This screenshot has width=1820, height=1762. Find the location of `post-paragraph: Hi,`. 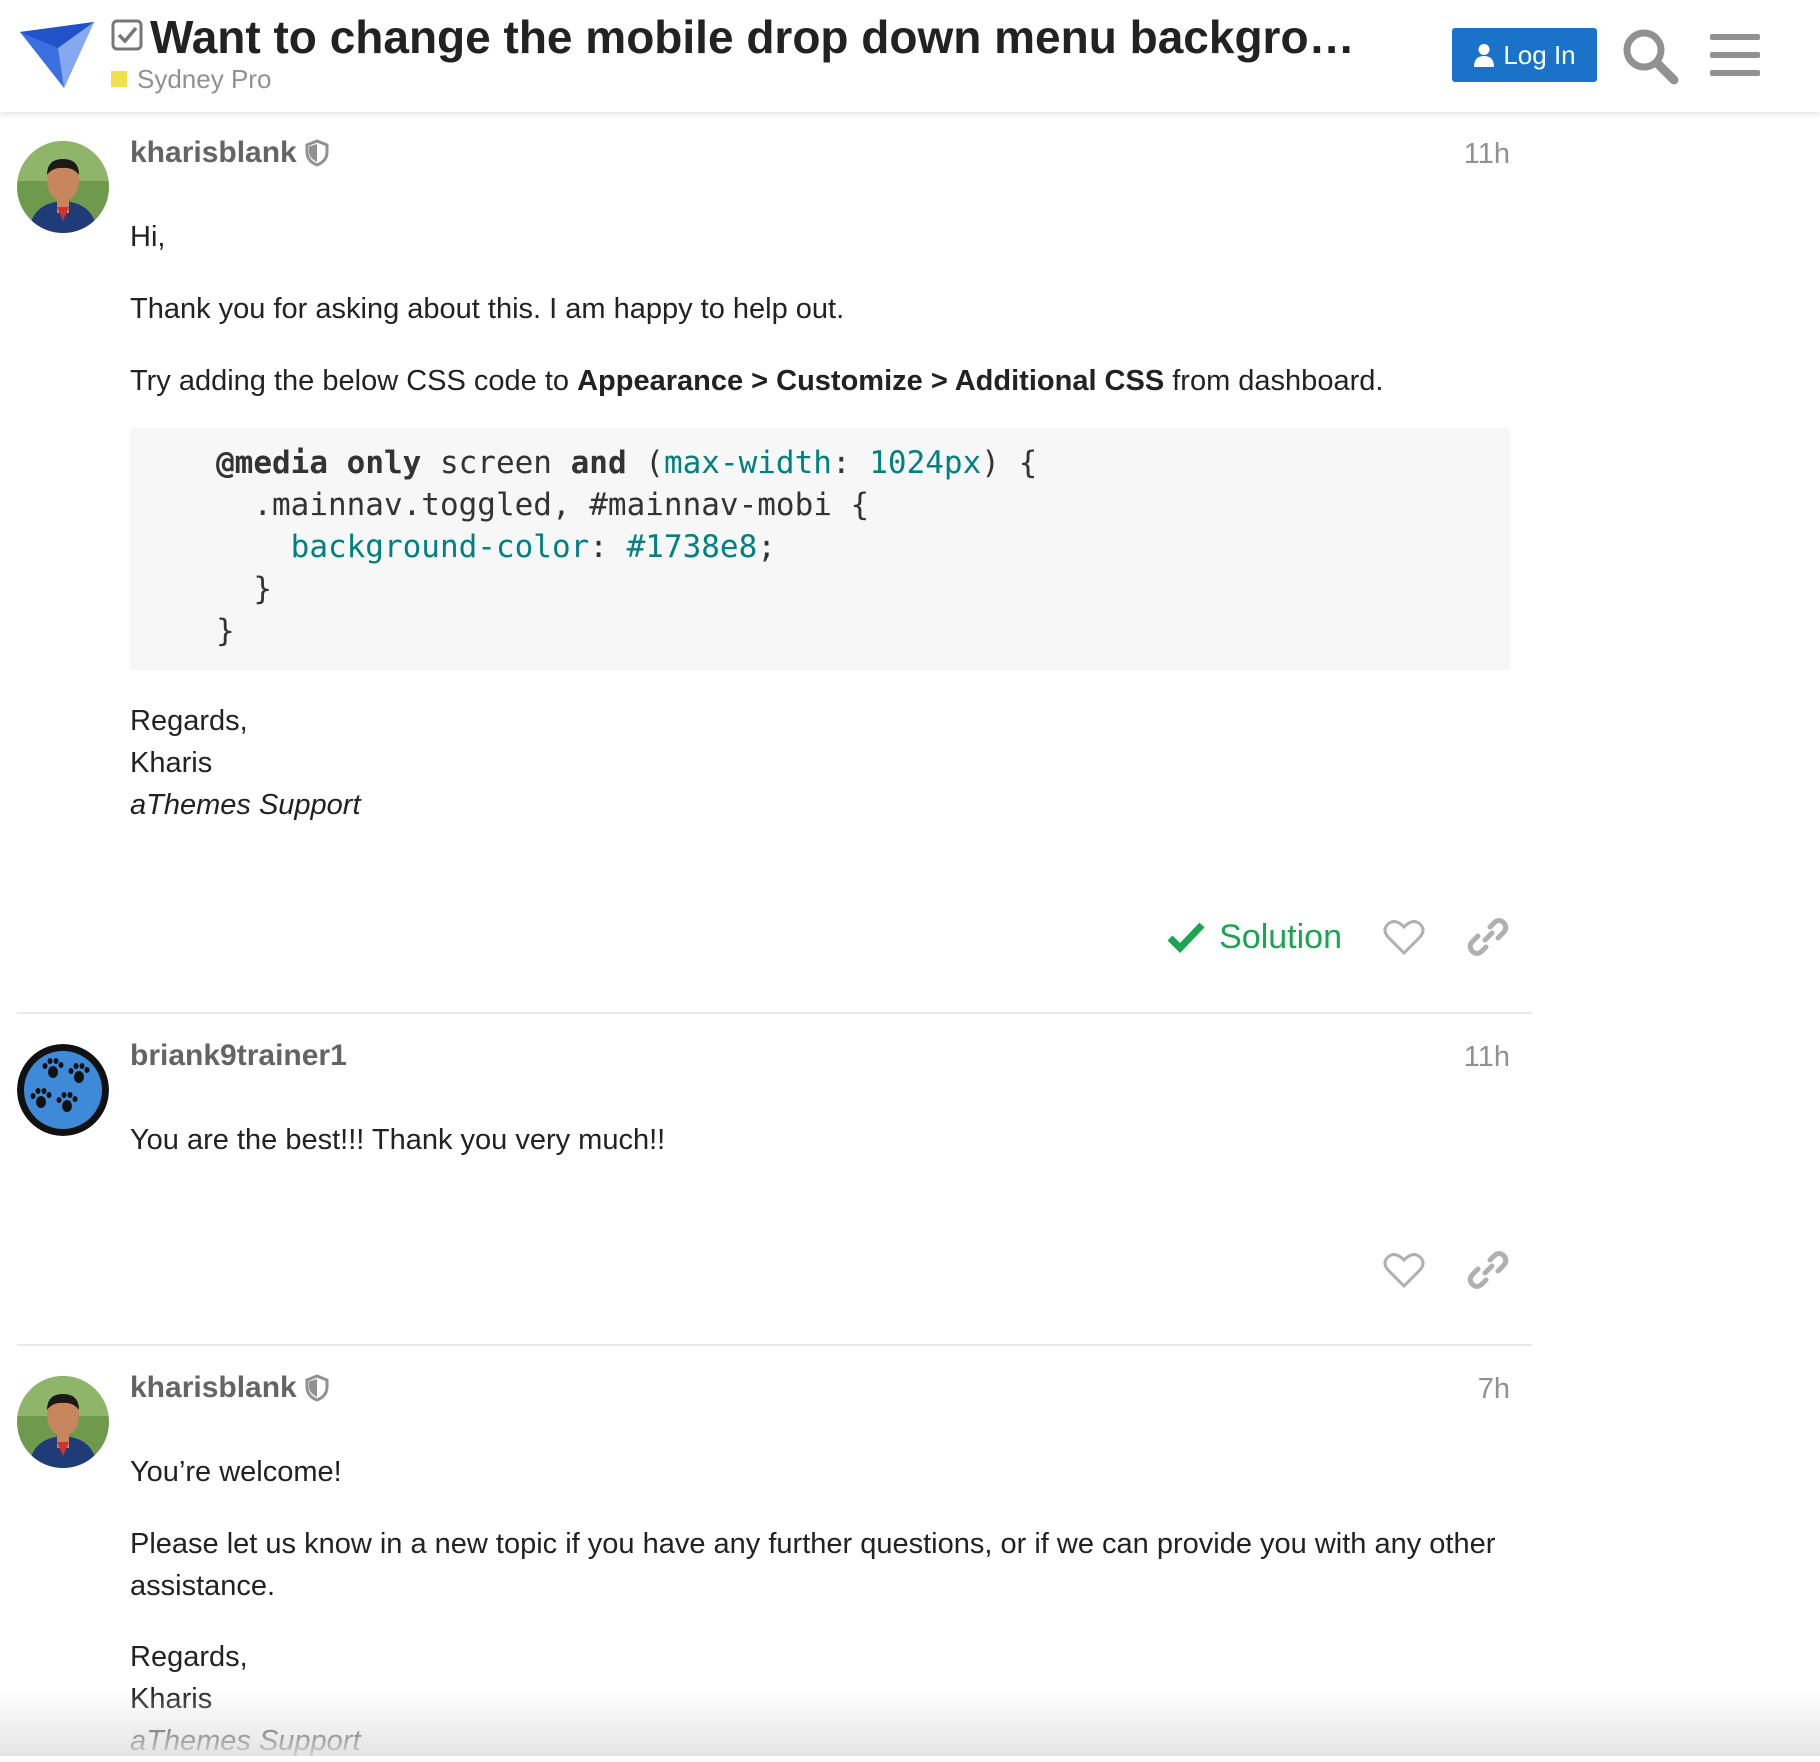

post-paragraph: Hi, is located at coordinates (148, 237).